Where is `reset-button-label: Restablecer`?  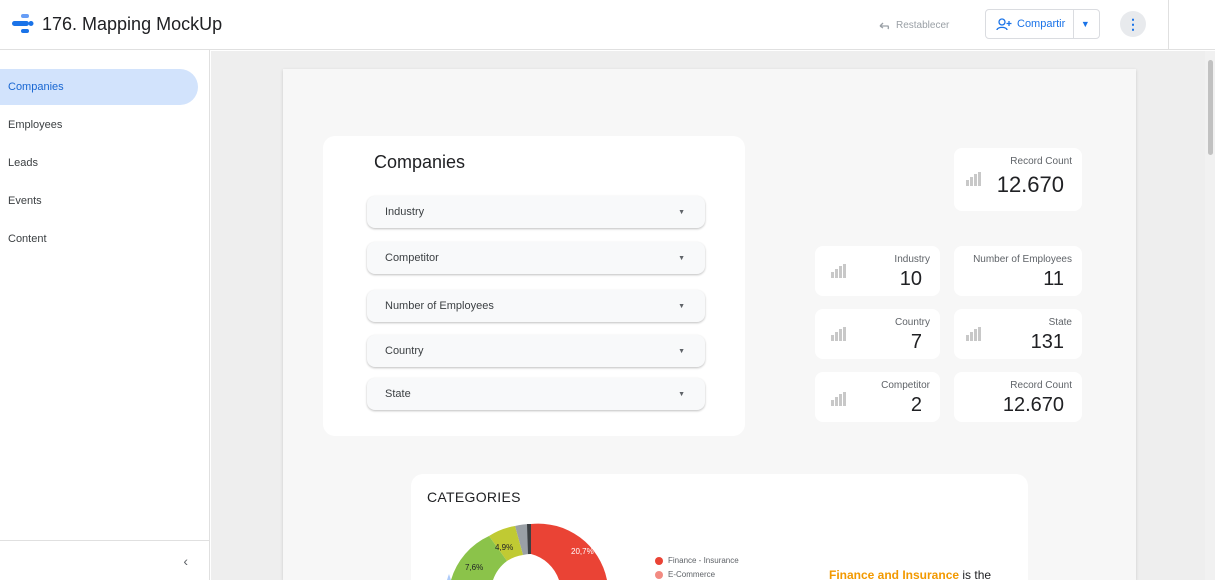 reset-button-label: Restablecer is located at coordinates (923, 25).